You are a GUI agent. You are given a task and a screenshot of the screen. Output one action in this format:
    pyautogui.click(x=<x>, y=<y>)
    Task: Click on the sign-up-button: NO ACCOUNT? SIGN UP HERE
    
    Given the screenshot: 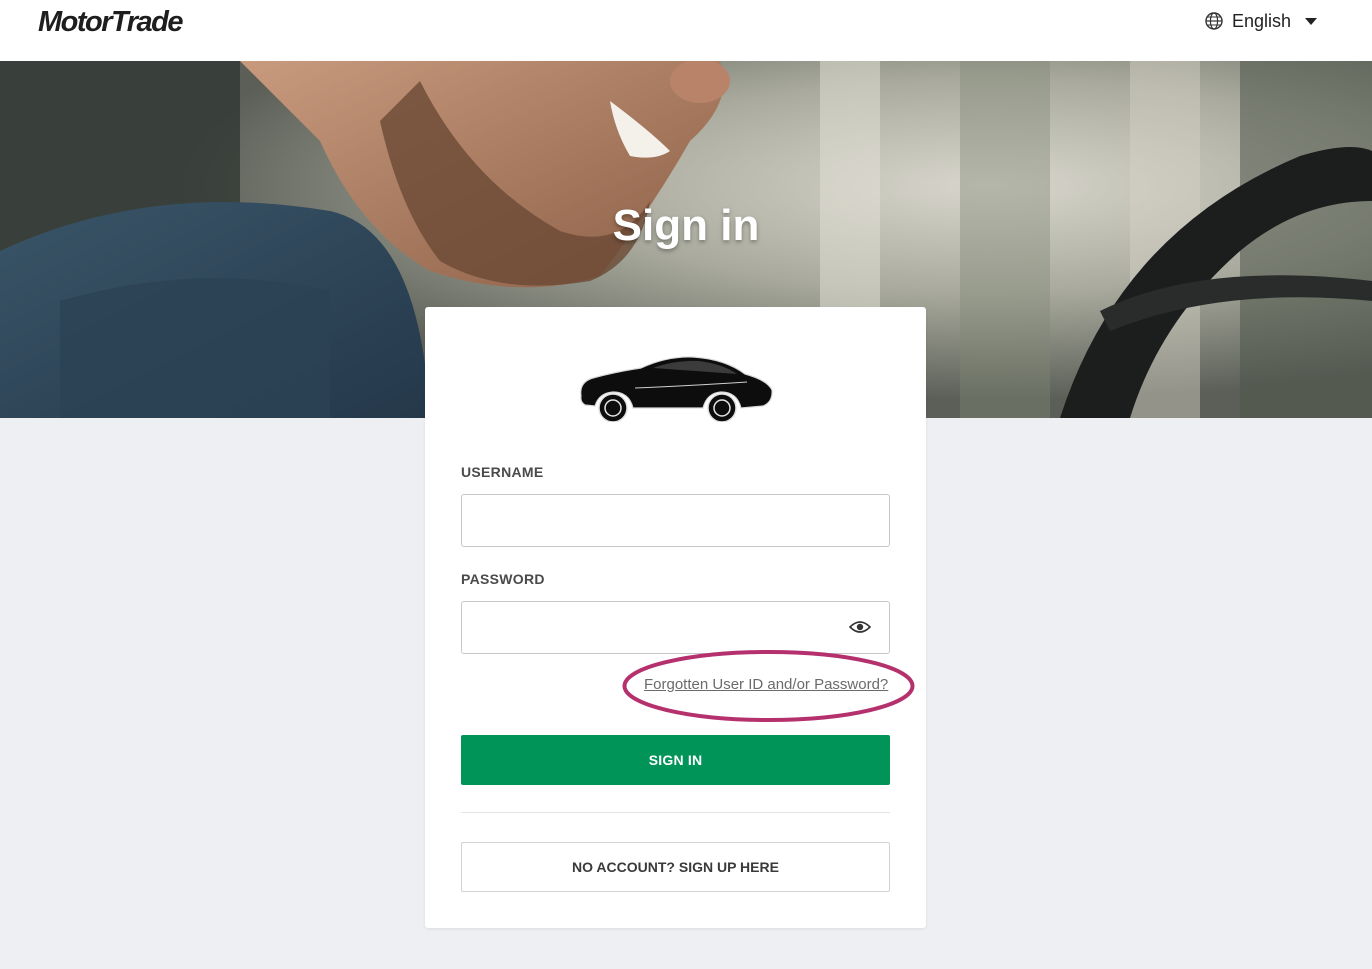 What is the action you would take?
    pyautogui.click(x=675, y=867)
    